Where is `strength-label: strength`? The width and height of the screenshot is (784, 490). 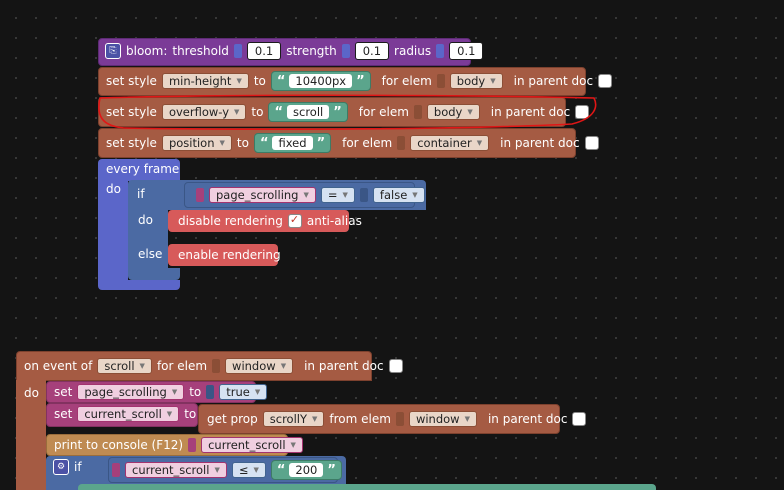
strength-label: strength is located at coordinates (311, 51).